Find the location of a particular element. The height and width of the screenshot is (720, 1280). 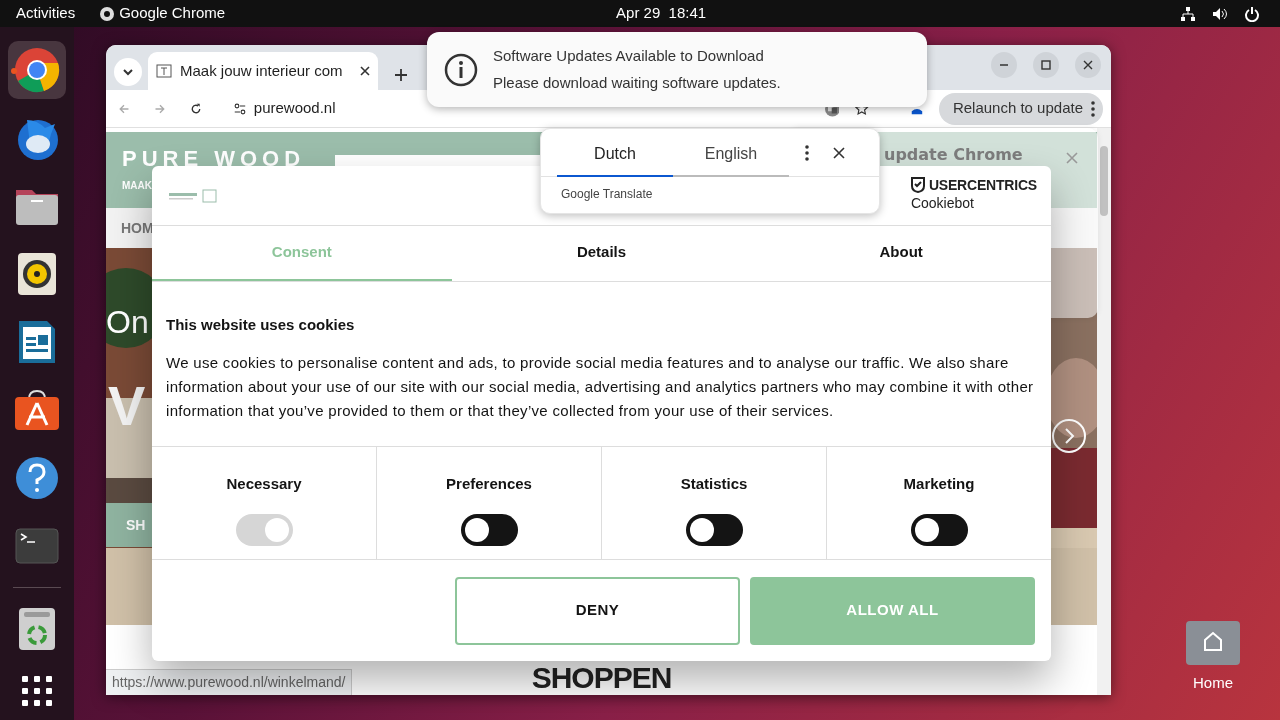

dock-item is located at coordinates (37, 70).